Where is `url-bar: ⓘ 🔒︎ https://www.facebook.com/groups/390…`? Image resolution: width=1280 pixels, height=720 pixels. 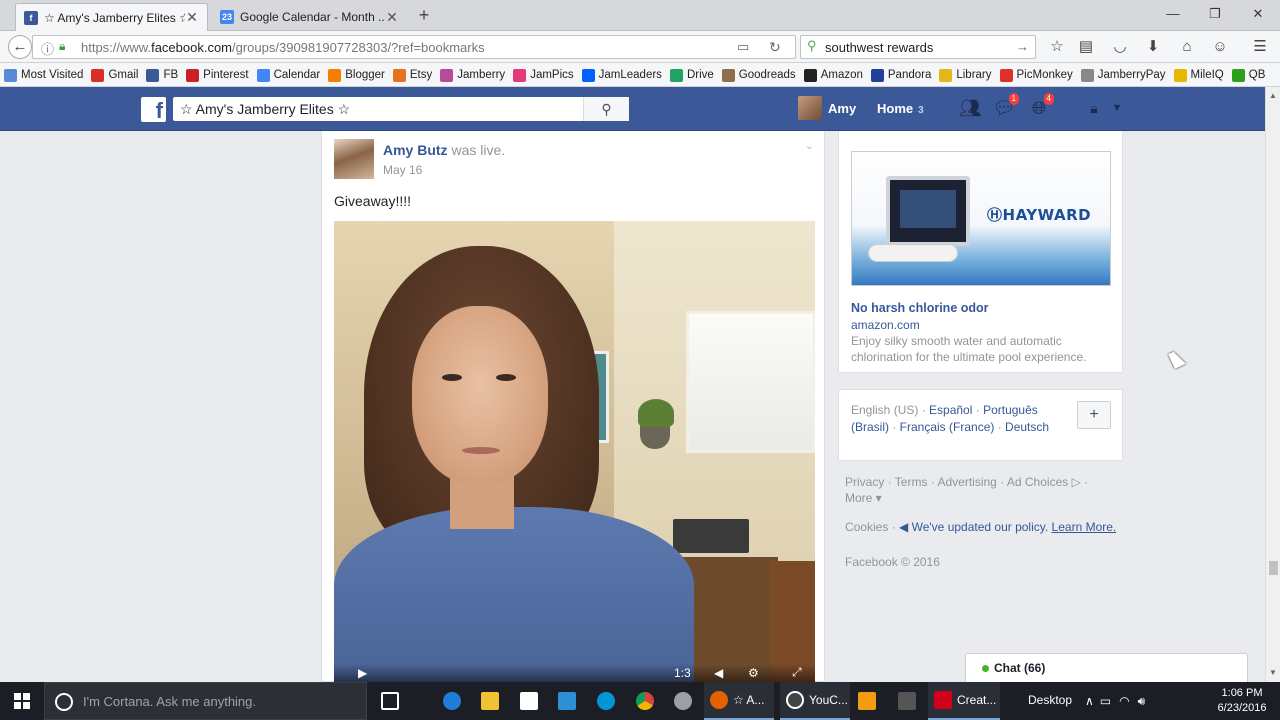
url-bar: ⓘ 🔒︎ https://www.facebook.com/groups/390… is located at coordinates (414, 47).